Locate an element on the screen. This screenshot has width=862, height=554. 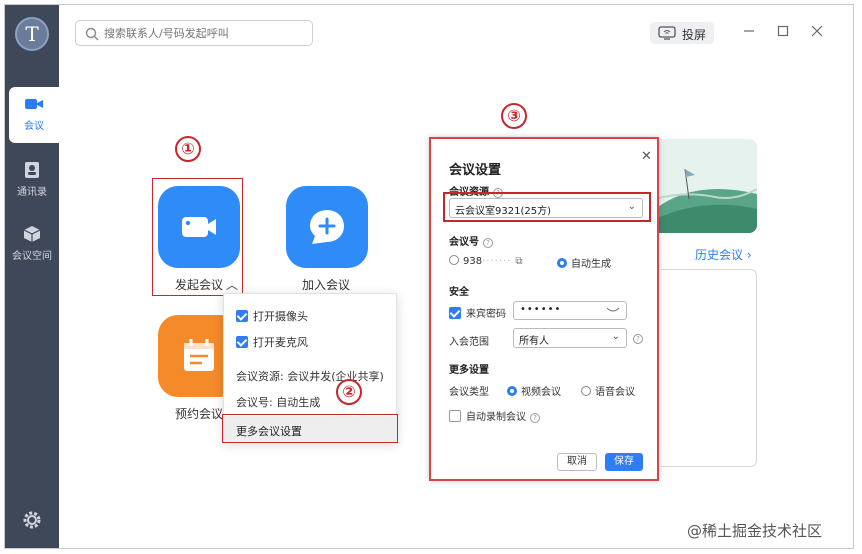
eye-hidden-icon is located at coordinates (613, 310).